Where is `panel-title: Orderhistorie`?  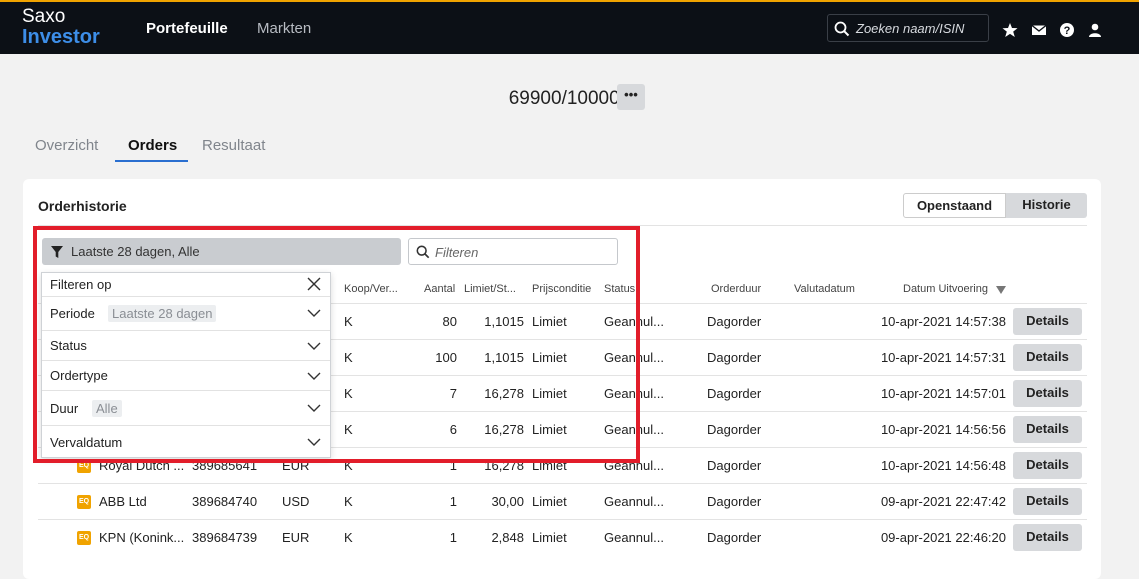 panel-title: Orderhistorie is located at coordinates (82, 206).